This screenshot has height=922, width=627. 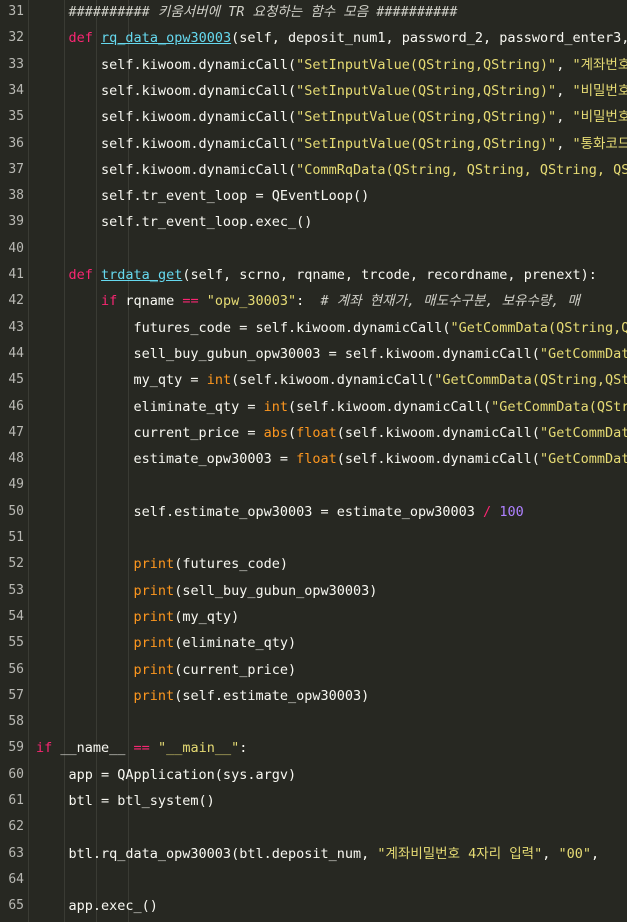 I want to click on line-number: 49, so click(x=16, y=485).